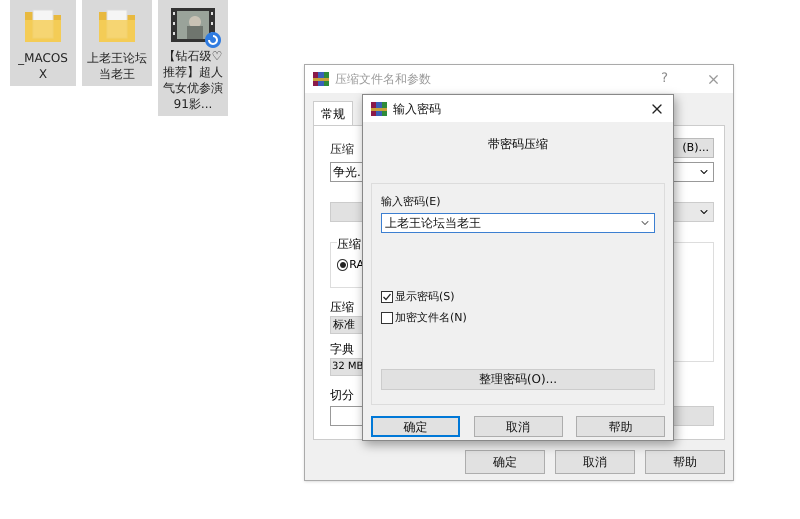 This screenshot has width=800, height=519. What do you see at coordinates (431, 318) in the screenshot?
I see `checkbox-label: 加密文件名(N)` at bounding box center [431, 318].